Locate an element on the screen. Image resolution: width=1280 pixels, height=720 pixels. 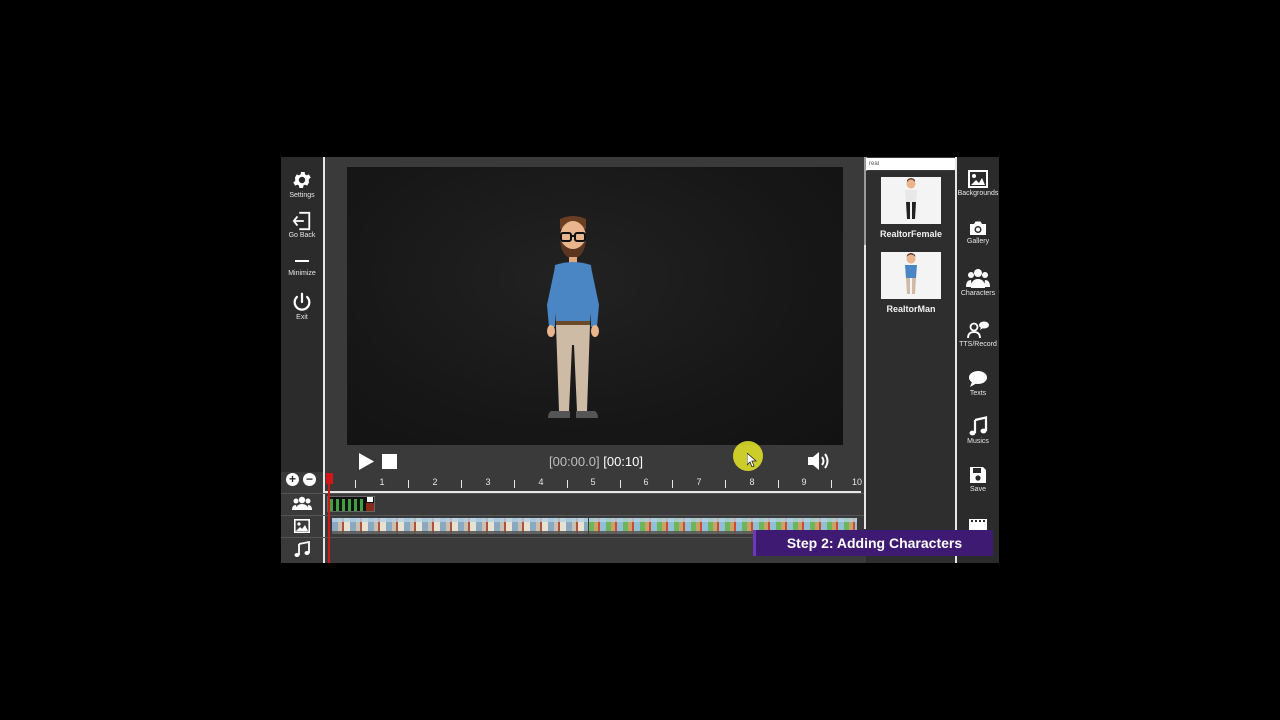
character-on-stage is located at coordinates (573, 322).